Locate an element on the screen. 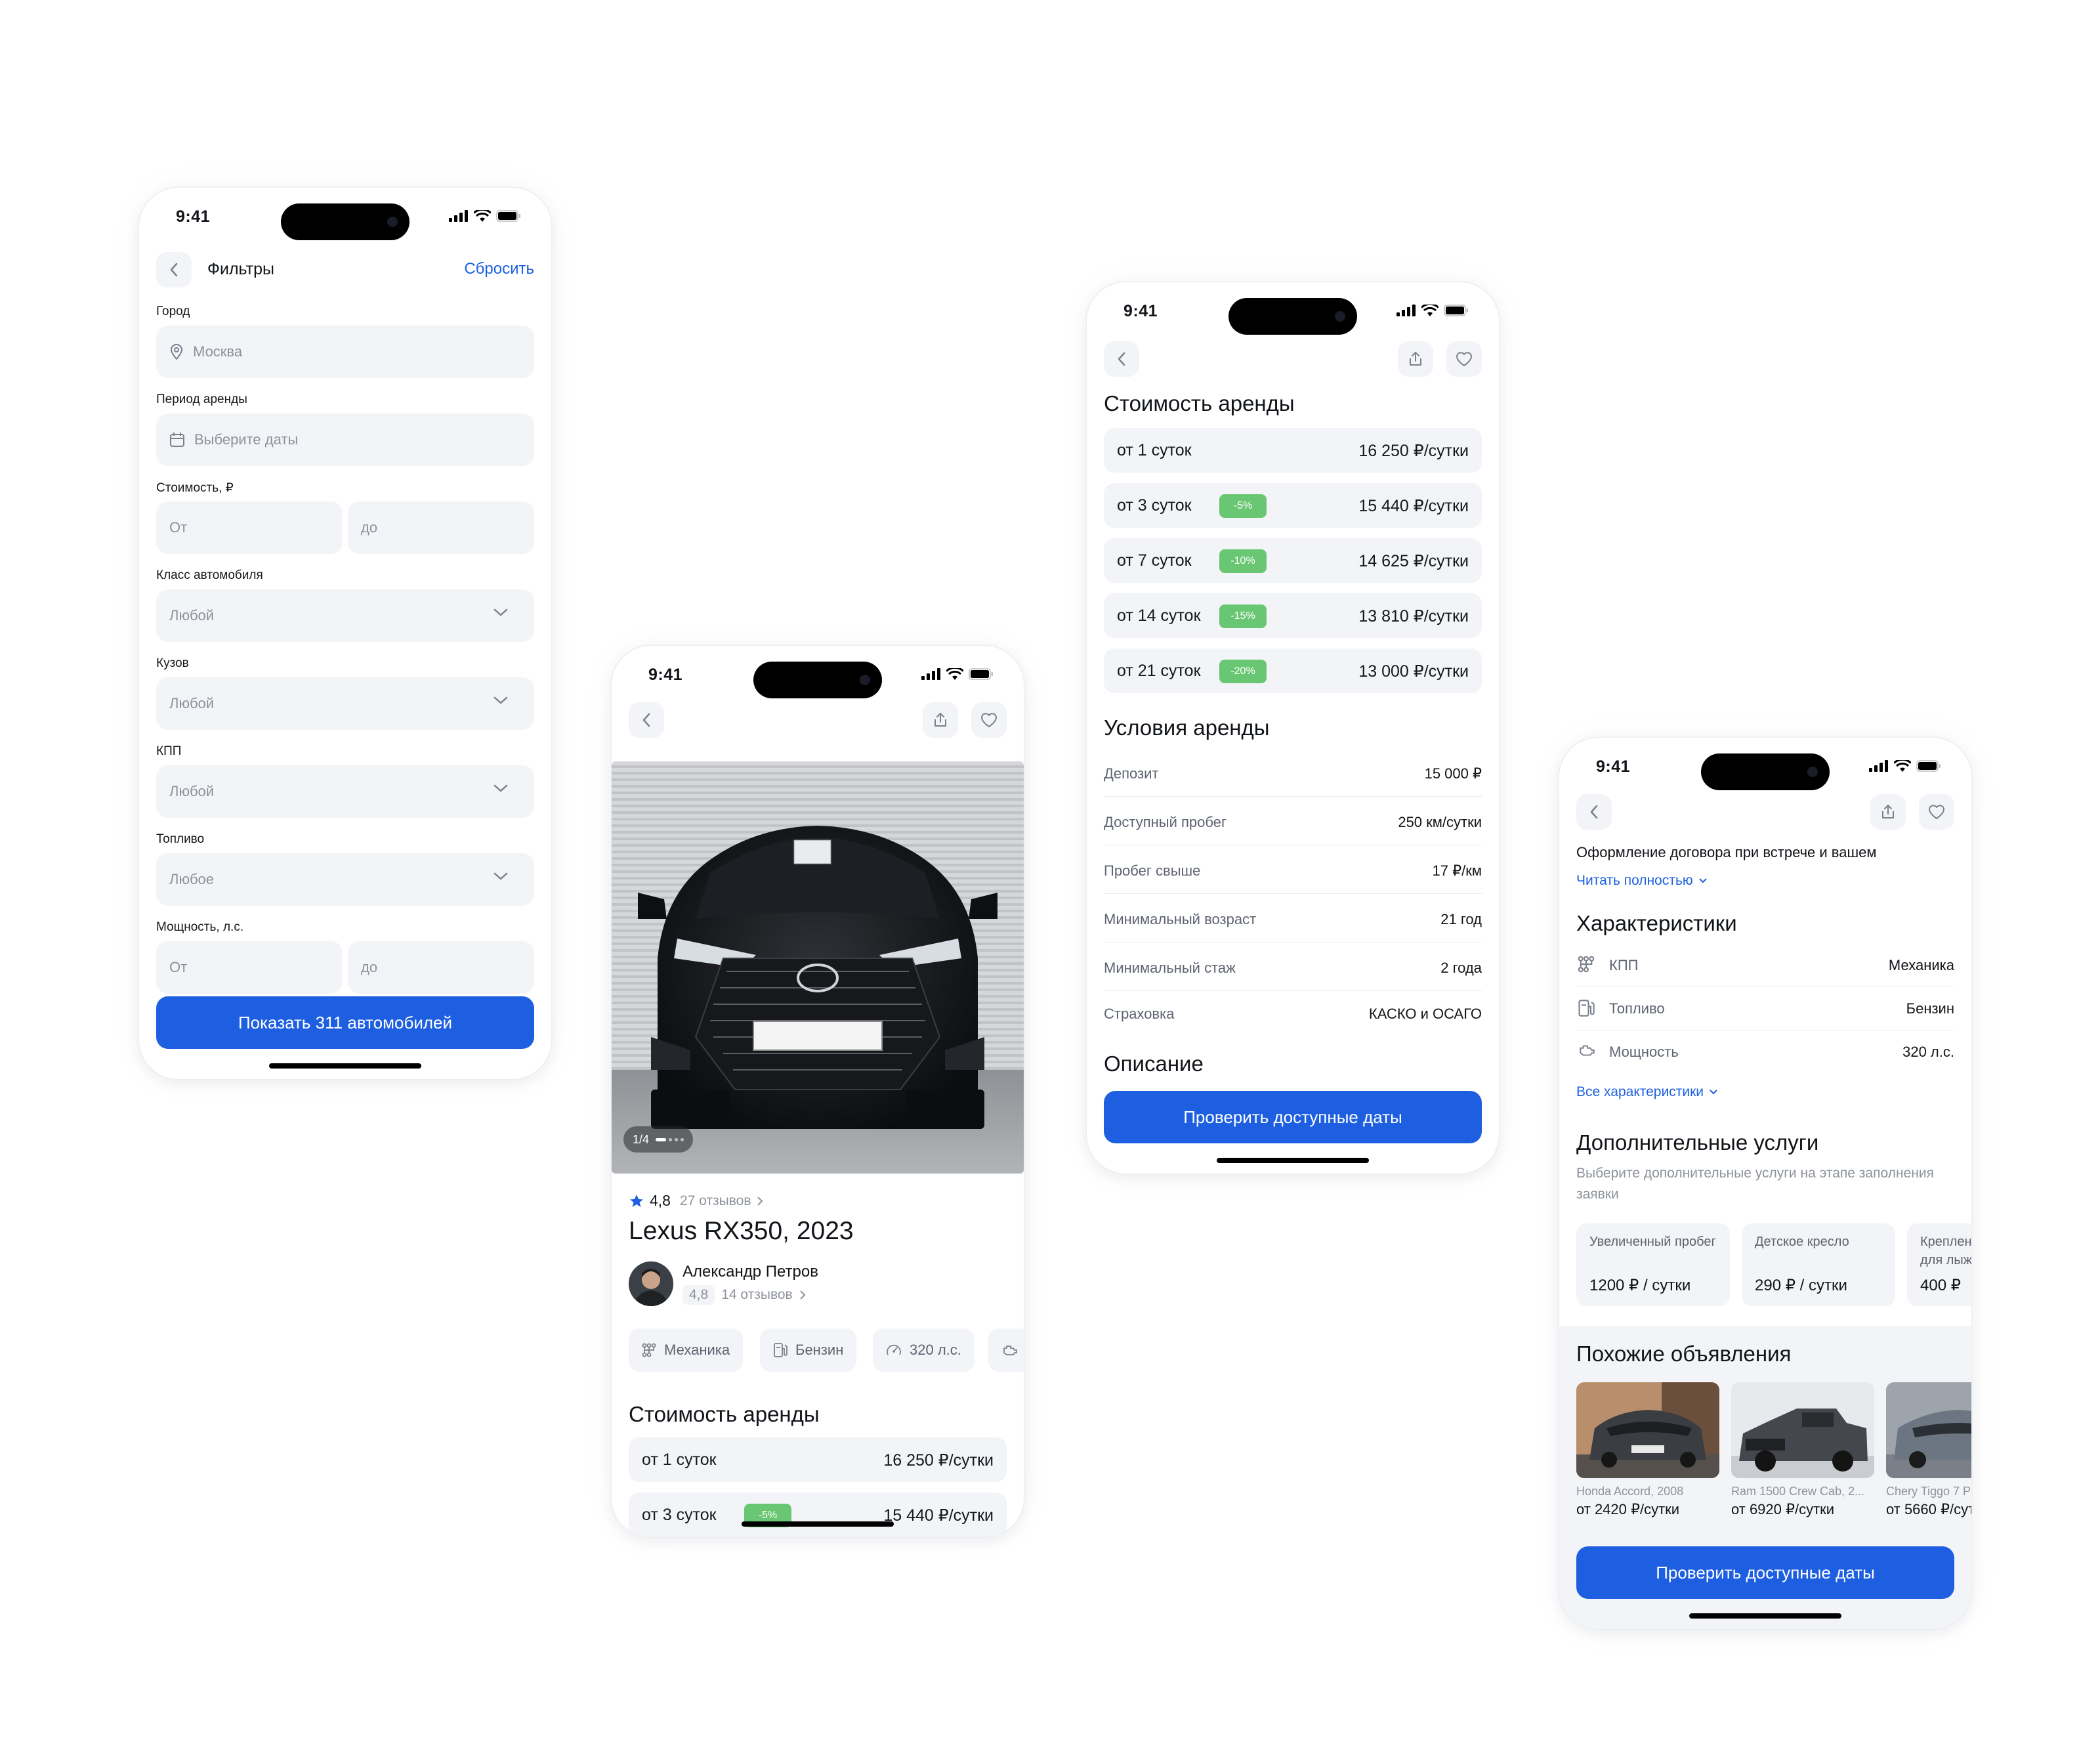 This screenshot has width=2100, height=1738. service-card: Детское кресло 290 ₽ / сутки is located at coordinates (1818, 1265).